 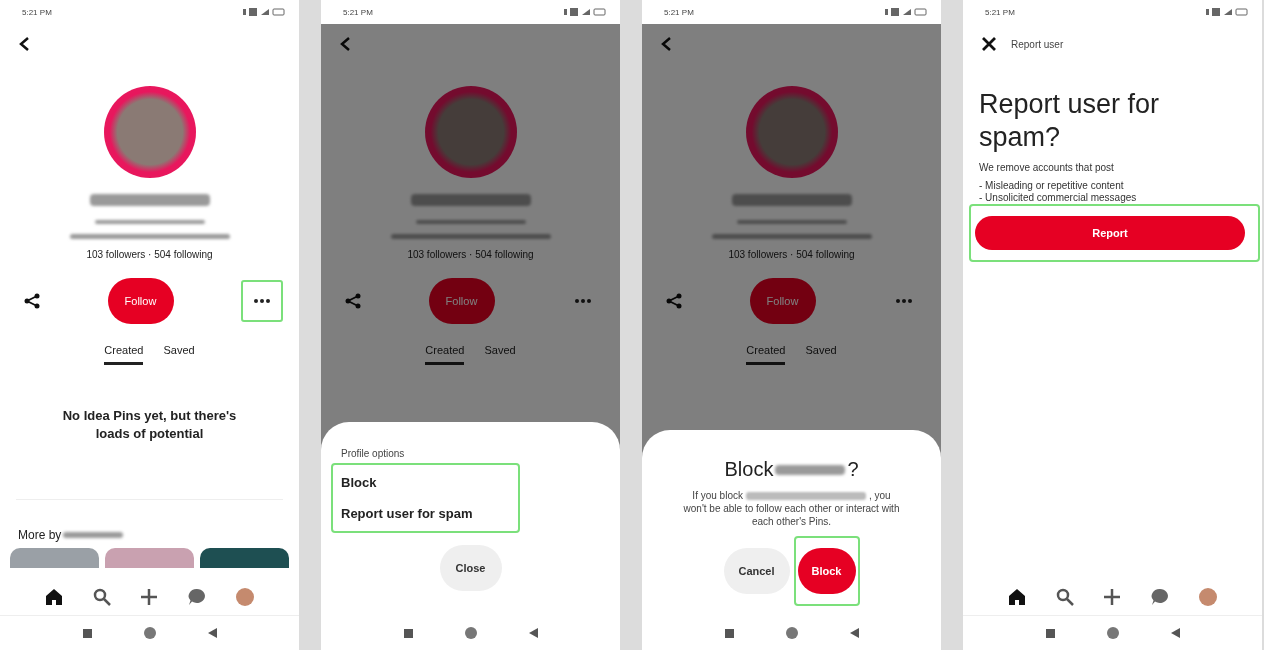 I want to click on block-button: Block, so click(x=826, y=571).